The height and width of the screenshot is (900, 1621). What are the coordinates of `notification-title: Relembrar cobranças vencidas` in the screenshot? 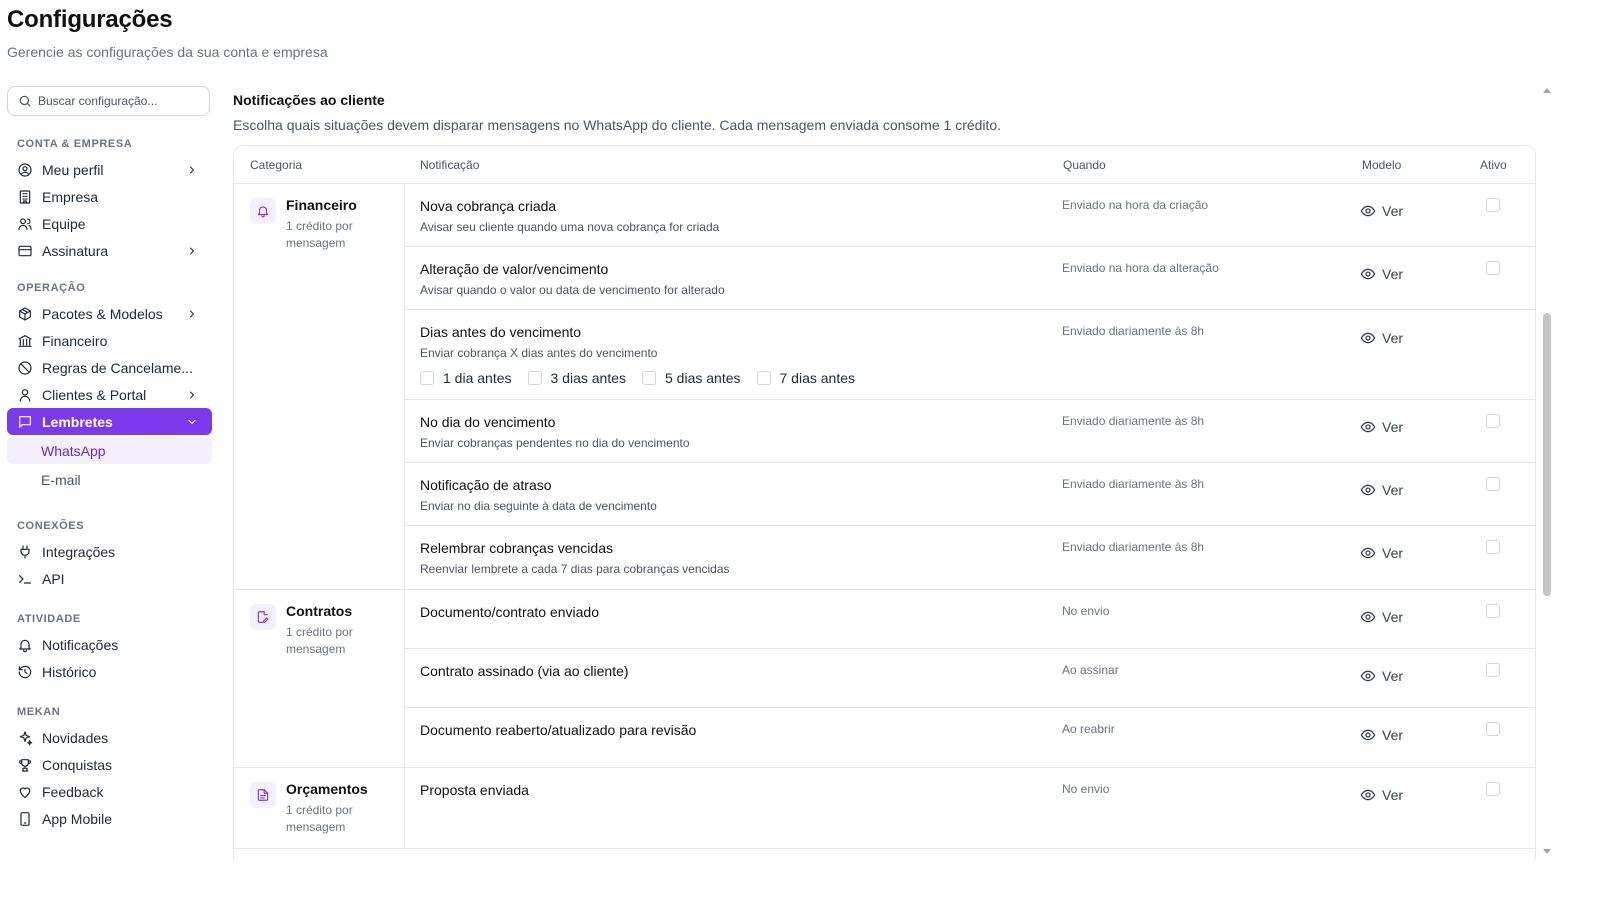 It's located at (516, 548).